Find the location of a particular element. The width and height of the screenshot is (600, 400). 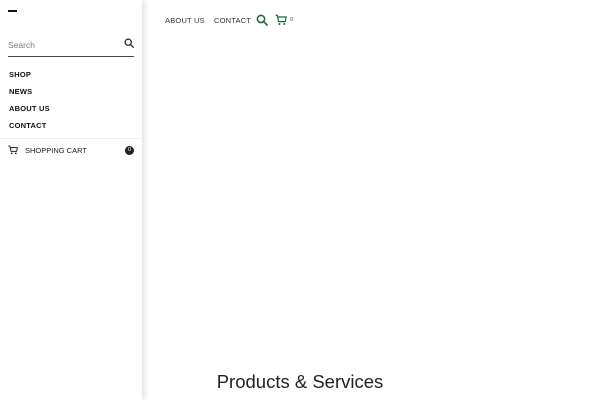

menu-item-contact: Contact is located at coordinates (71, 125).